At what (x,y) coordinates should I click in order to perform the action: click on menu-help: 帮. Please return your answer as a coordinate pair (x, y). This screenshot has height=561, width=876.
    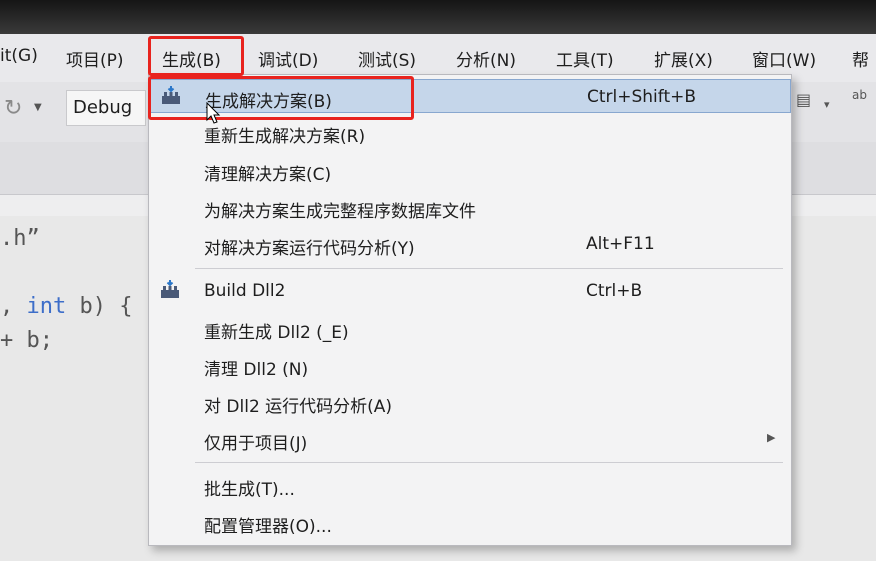
    Looking at the image, I should click on (860, 58).